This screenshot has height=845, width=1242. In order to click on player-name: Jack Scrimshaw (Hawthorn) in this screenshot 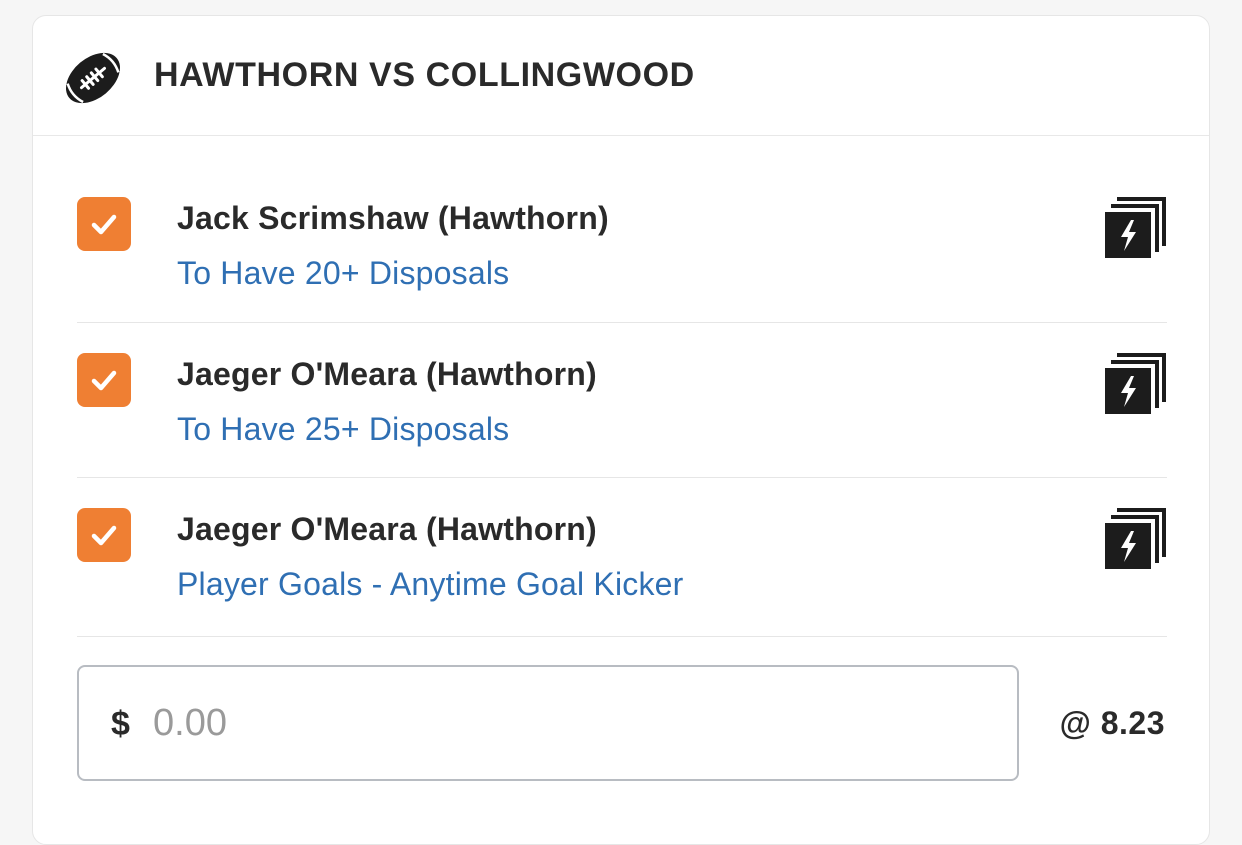, I will do `click(393, 218)`.